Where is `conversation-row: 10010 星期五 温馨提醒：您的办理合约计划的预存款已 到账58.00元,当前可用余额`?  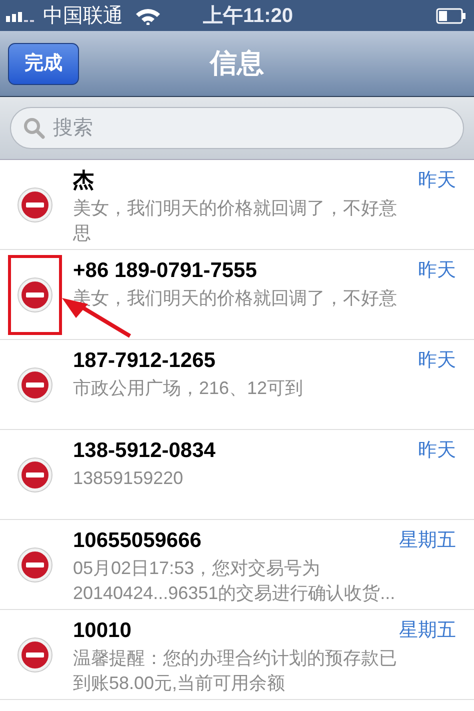 conversation-row: 10010 星期五 温馨提醒：您的办理合约计划的预存款已 到账58.00元,当前可用余额 is located at coordinates (237, 655).